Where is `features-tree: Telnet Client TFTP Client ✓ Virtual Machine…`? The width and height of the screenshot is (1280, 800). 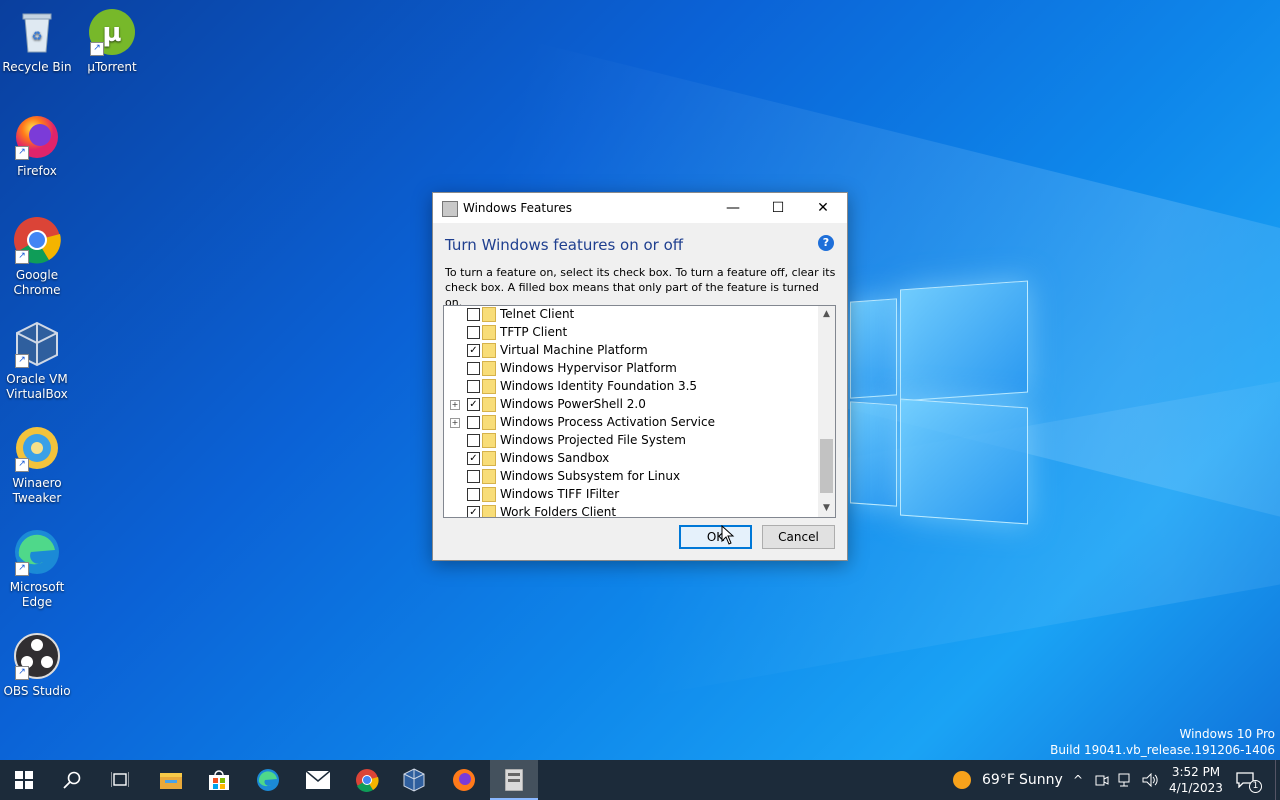 features-tree: Telnet Client TFTP Client ✓ Virtual Machine… is located at coordinates (639, 411).